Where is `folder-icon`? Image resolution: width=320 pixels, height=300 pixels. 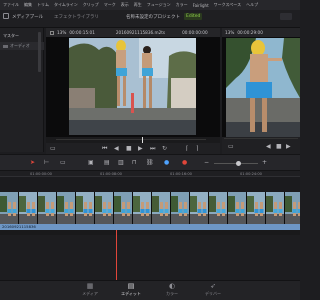 folder-icon is located at coordinates (5, 46).